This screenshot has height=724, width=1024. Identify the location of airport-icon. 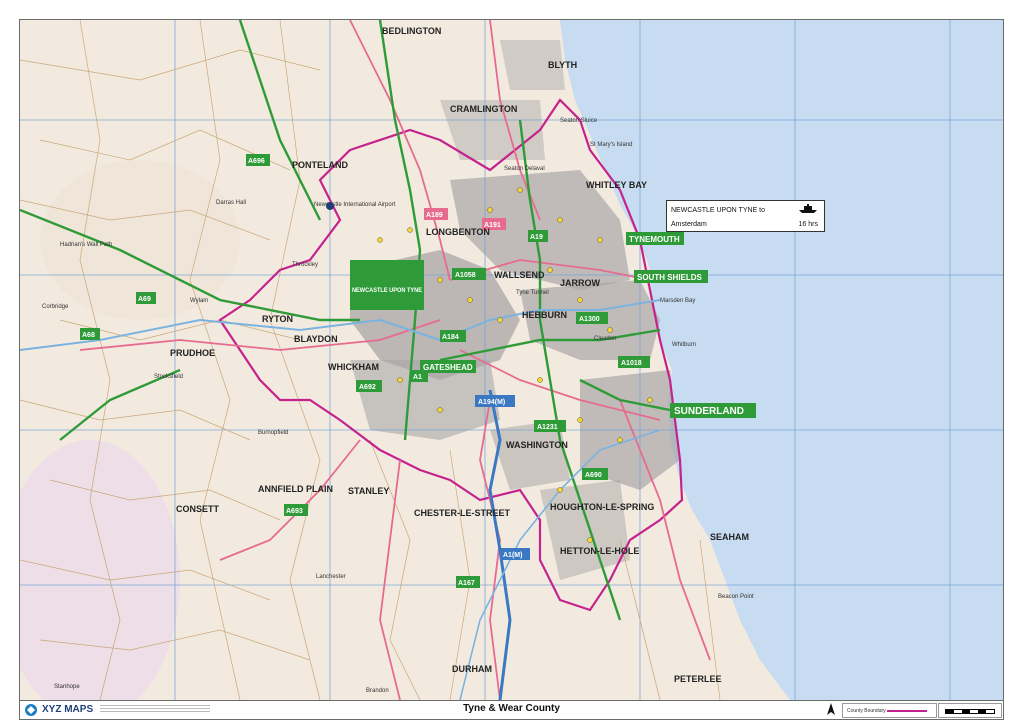
(330, 206).